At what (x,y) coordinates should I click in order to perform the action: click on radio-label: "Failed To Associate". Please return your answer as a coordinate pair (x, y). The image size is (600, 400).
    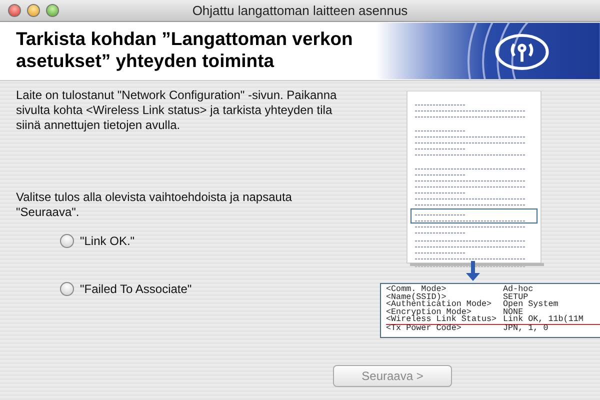
    Looking at the image, I should click on (136, 289).